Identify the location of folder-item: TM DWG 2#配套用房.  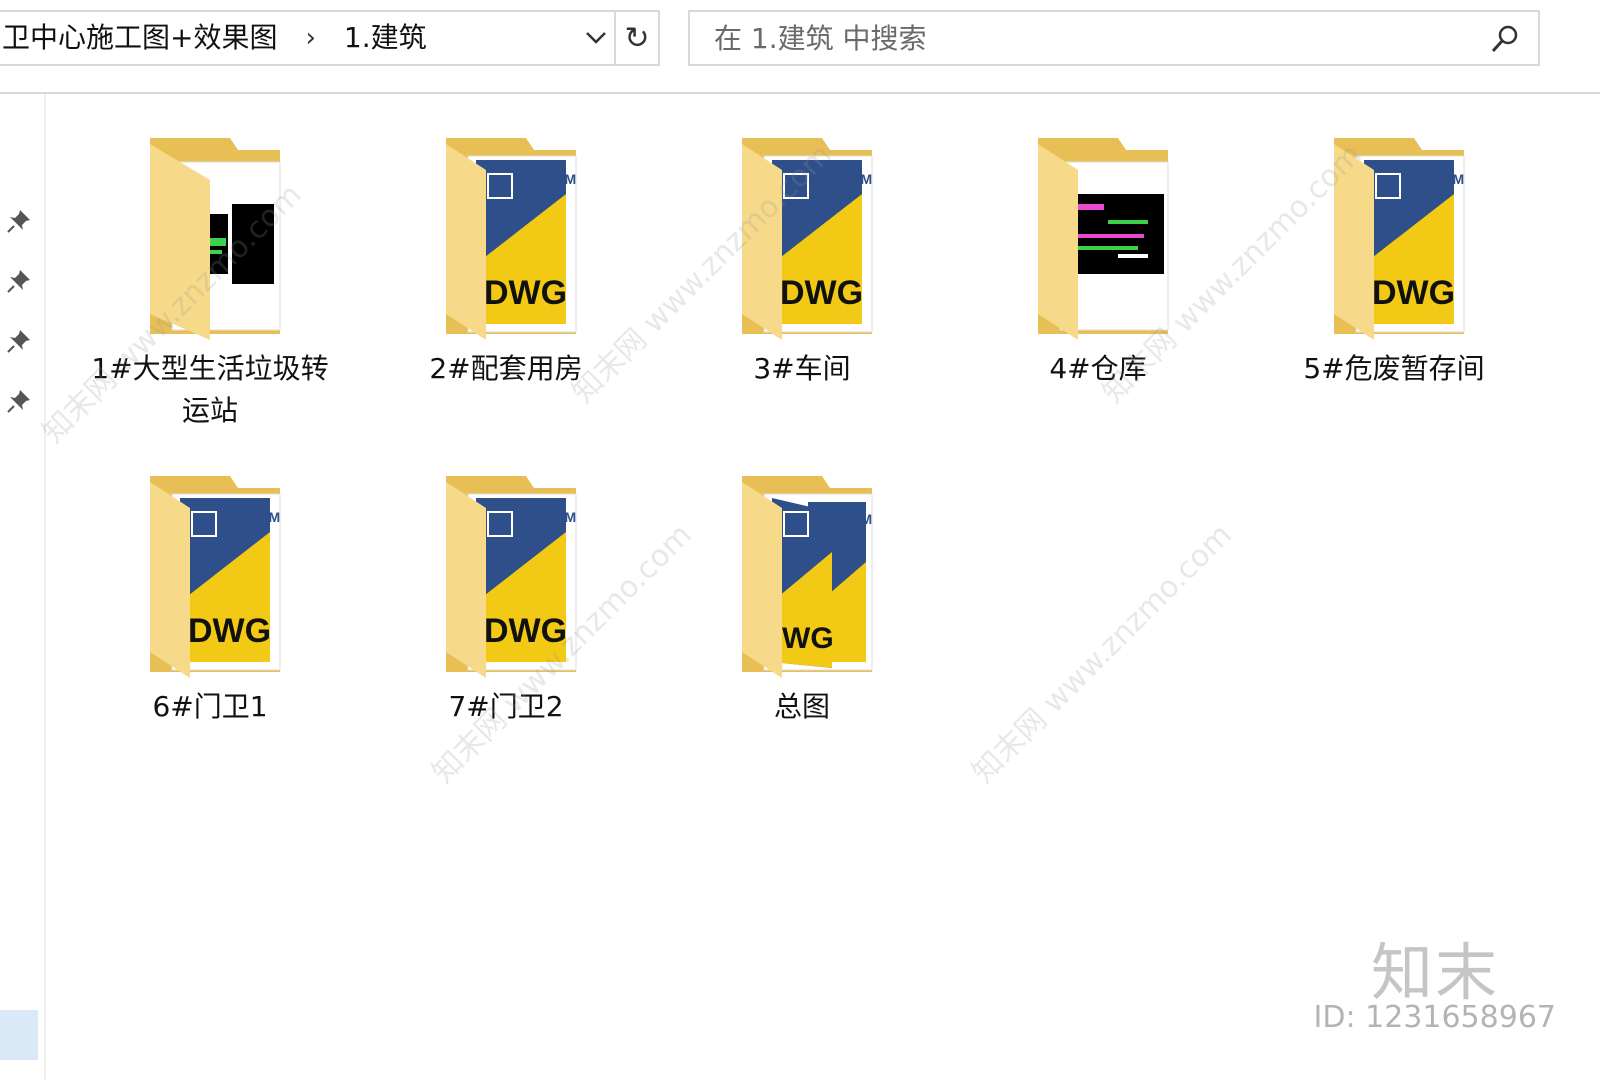
(506, 262).